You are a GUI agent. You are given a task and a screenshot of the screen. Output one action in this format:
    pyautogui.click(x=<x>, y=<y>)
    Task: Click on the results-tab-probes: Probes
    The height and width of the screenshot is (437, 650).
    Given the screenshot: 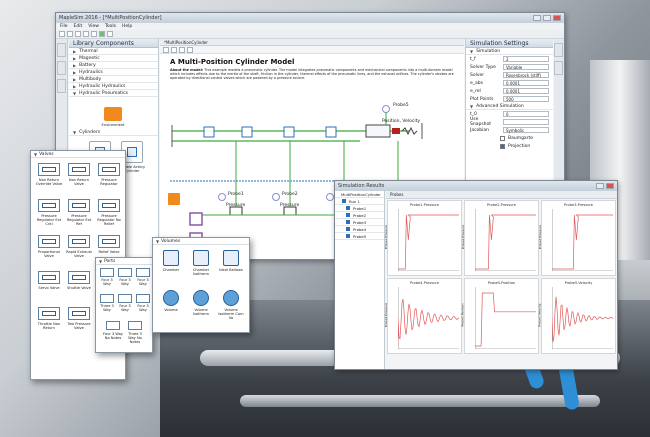 What is the action you would take?
    pyautogui.click(x=396, y=194)
    